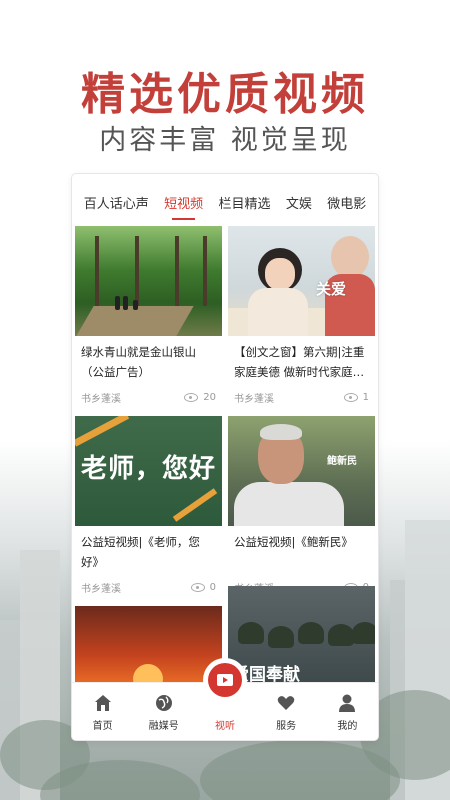  I want to click on video-card: 老师，您好 公益短视频|《老师，您好》 书乡蓬溪 0, so click(148, 507).